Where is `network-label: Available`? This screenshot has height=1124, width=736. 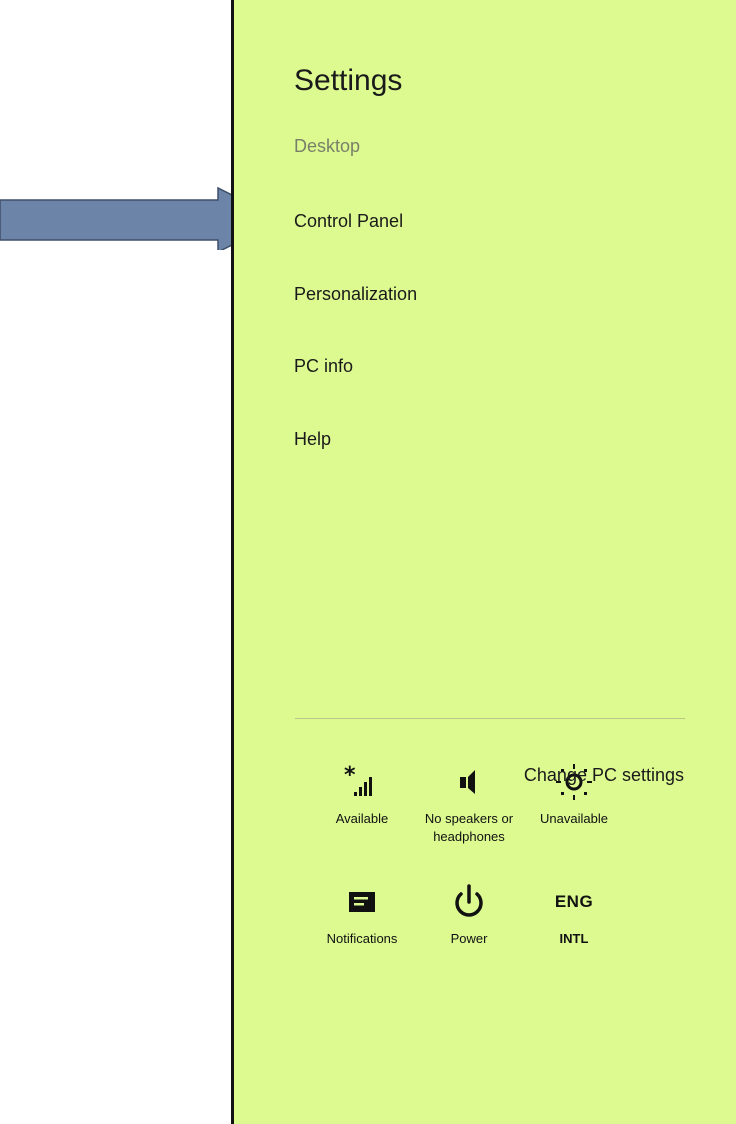
network-label: Available is located at coordinates (362, 818).